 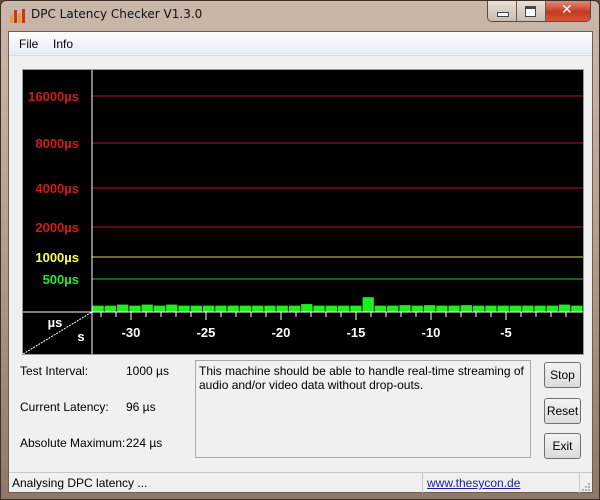 What do you see at coordinates (141, 407) in the screenshot?
I see `current-latency-value: 96 µs` at bounding box center [141, 407].